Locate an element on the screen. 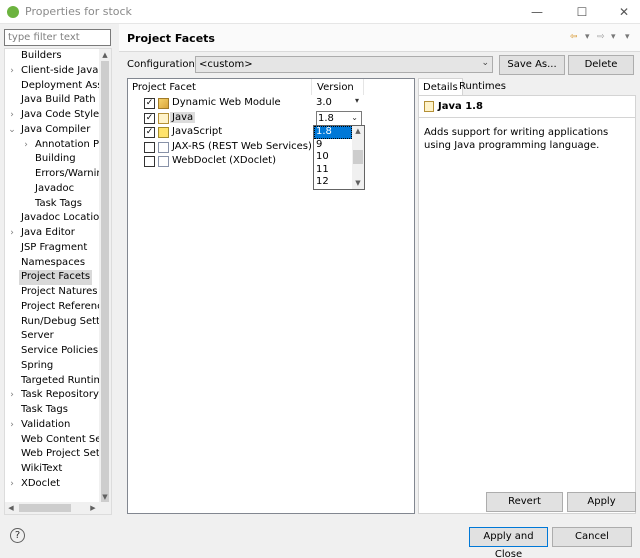  title-bar: Properties for stock — ☐ ✕ is located at coordinates (320, 12).